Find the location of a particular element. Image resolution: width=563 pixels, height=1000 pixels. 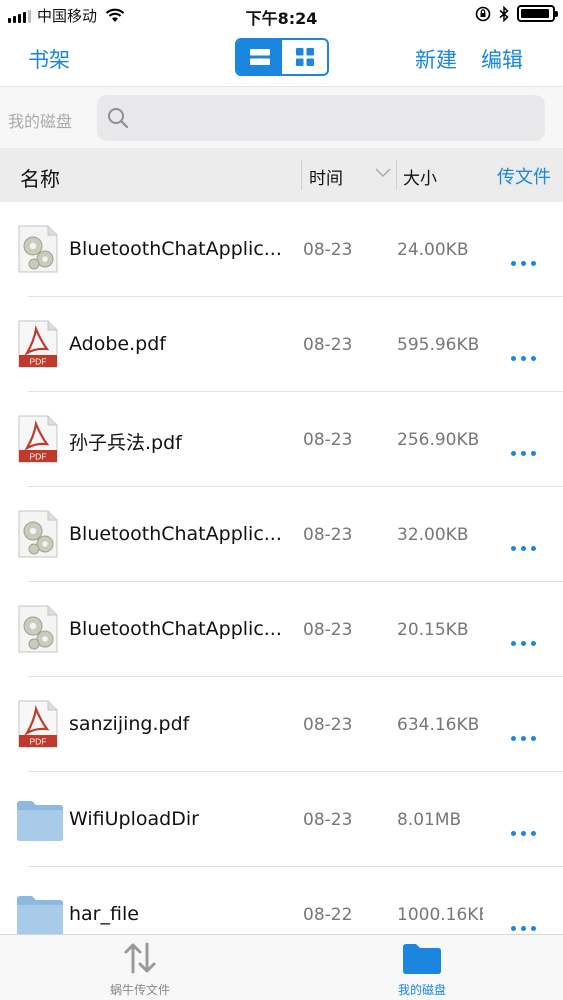

list-view-button is located at coordinates (259, 57).